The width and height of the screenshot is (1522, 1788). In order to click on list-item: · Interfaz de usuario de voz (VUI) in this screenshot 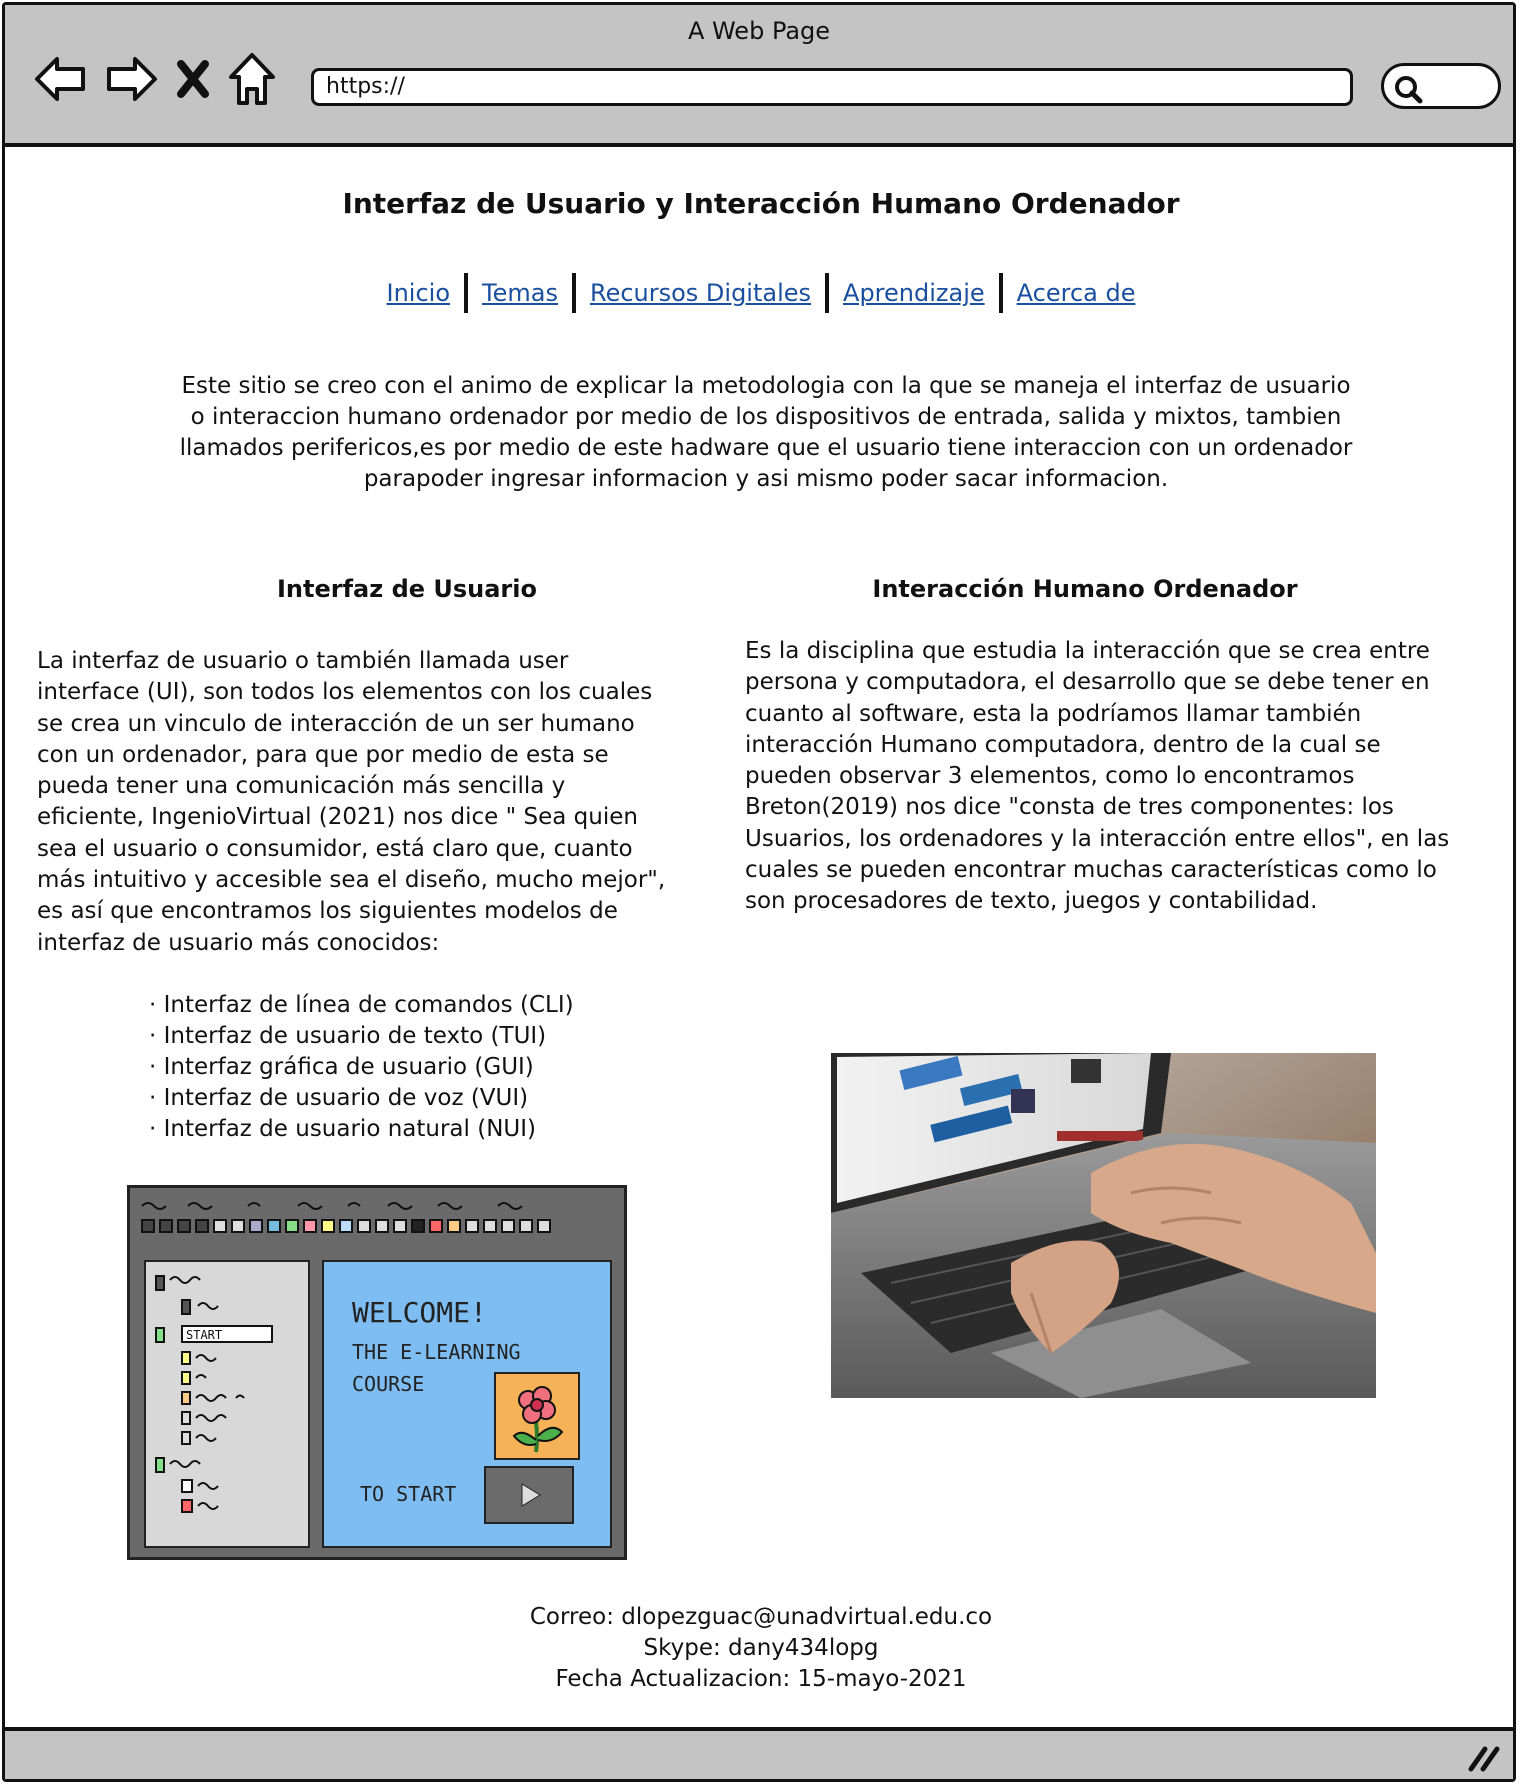, I will do `click(339, 1098)`.